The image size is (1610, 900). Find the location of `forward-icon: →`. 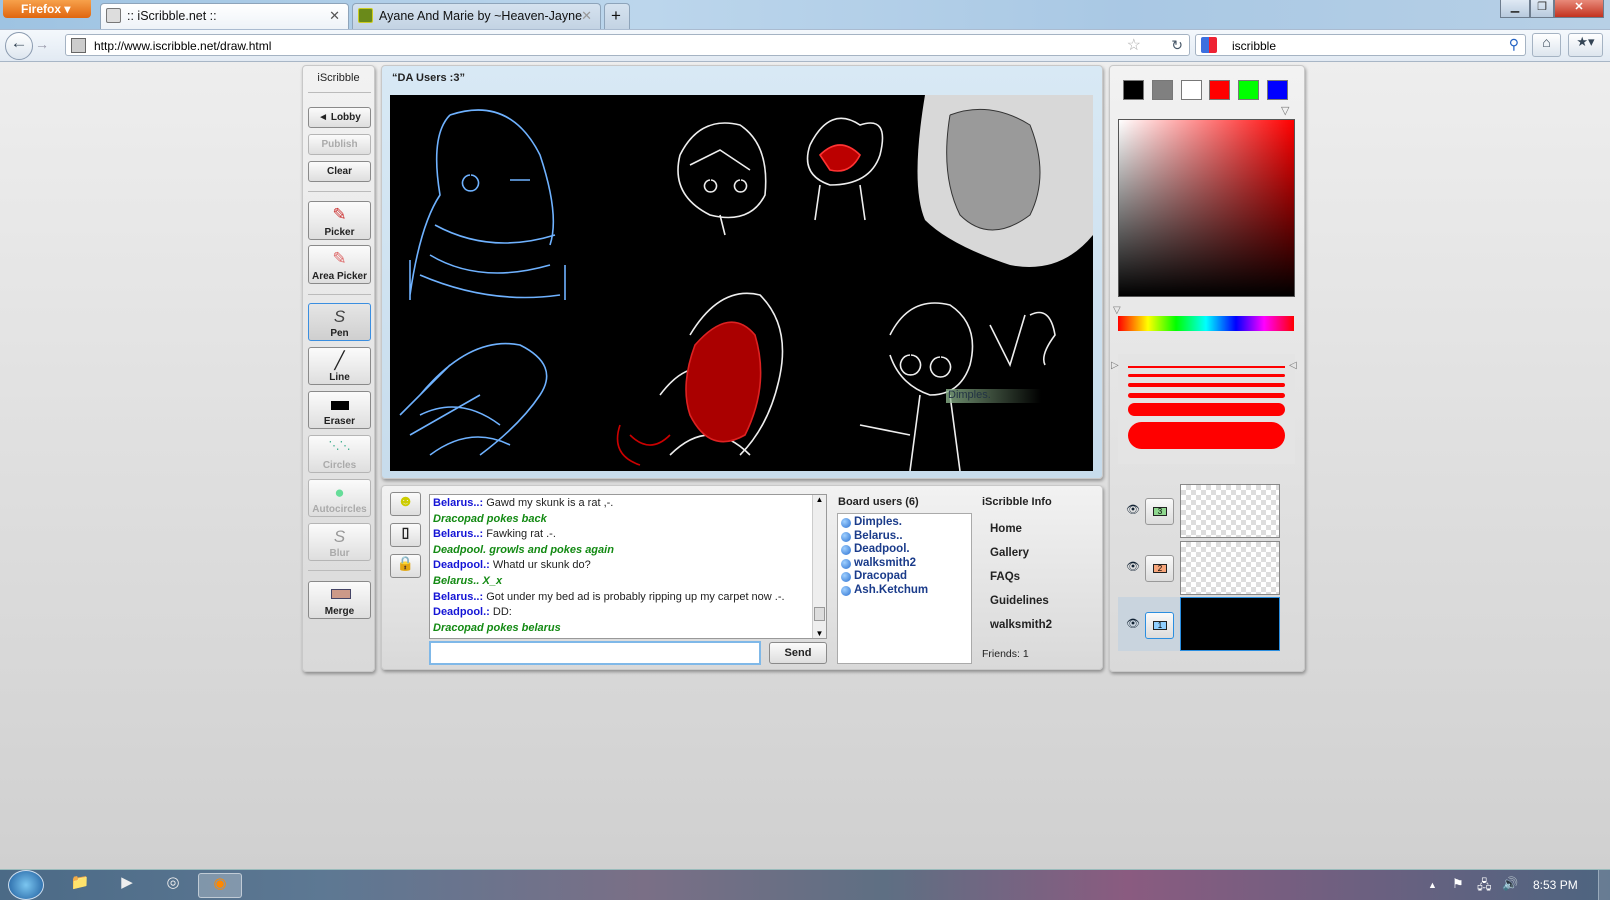

forward-icon: → is located at coordinates (42, 44).